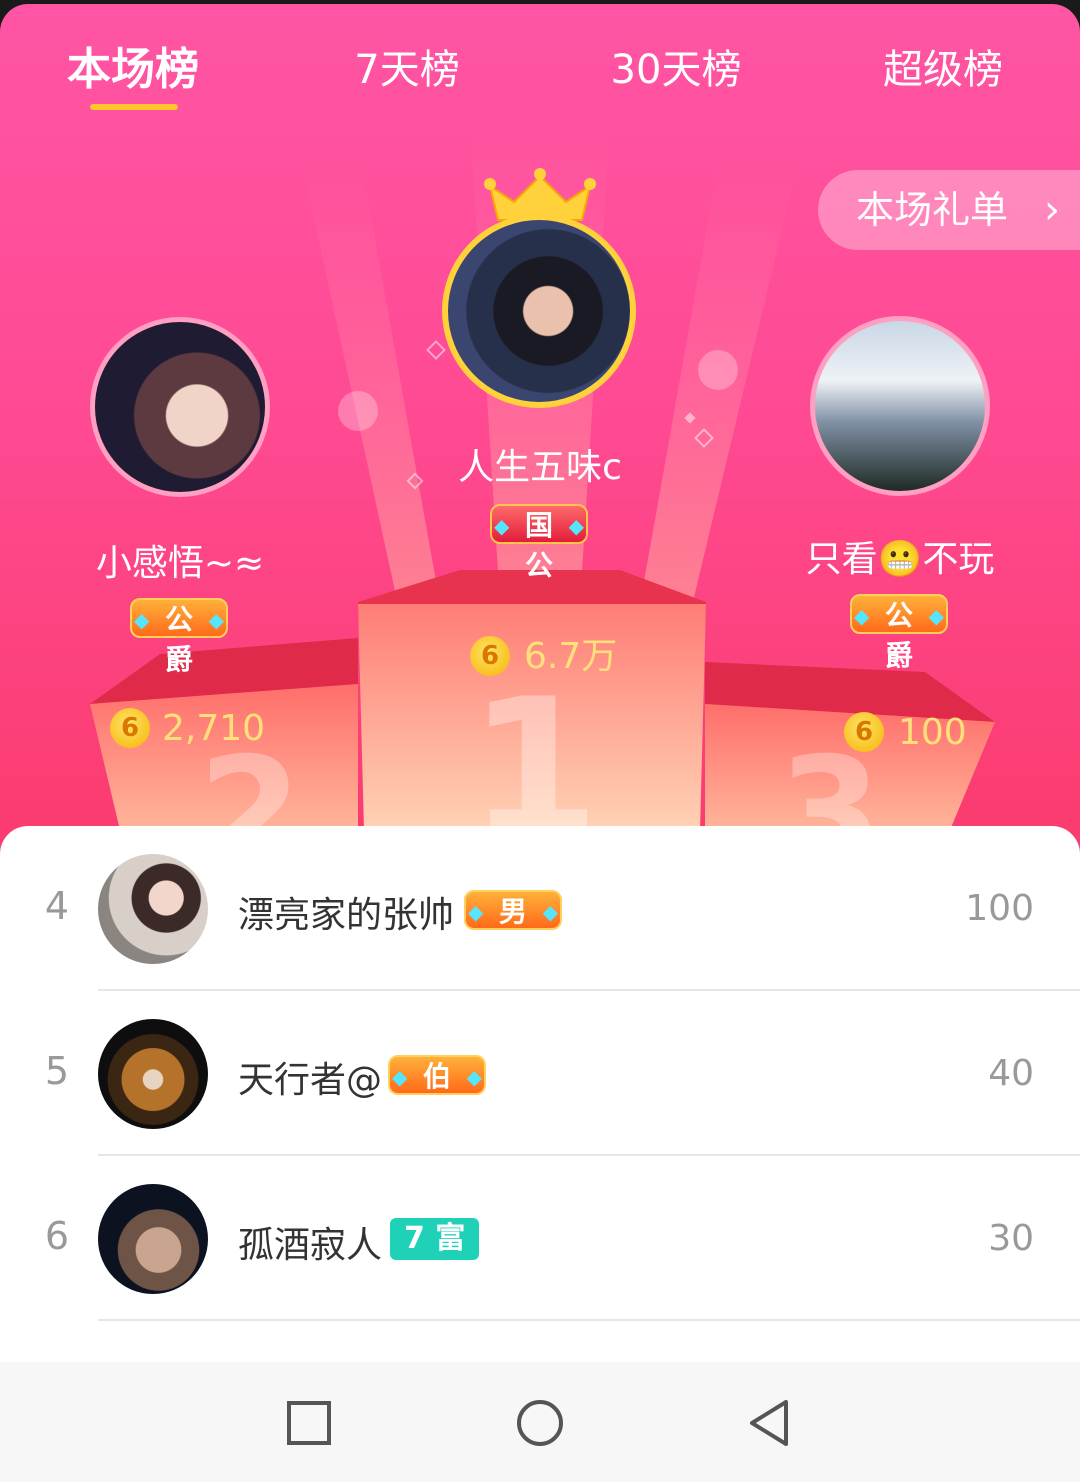 The image size is (1080, 1482). I want to click on level-badge: 7 富, so click(435, 1239).